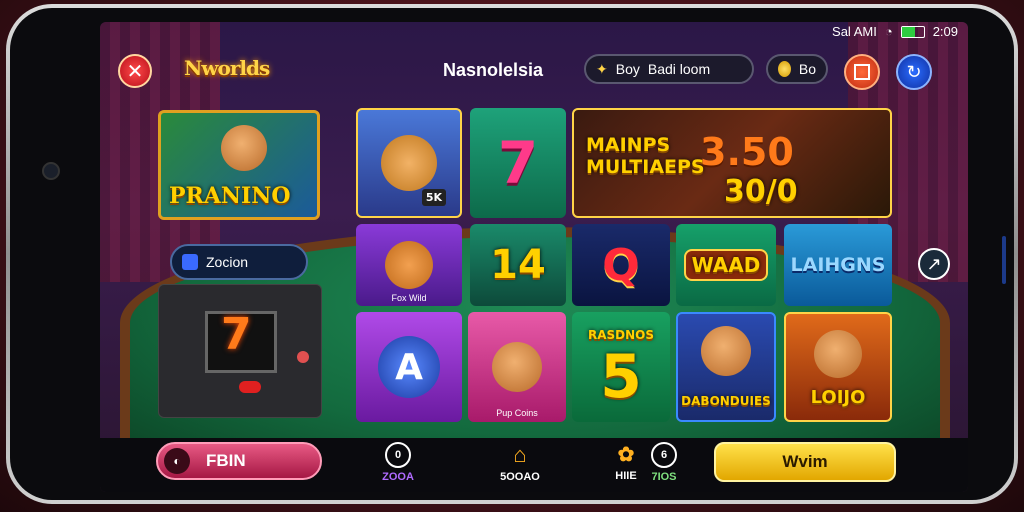  What do you see at coordinates (517, 413) in the screenshot?
I see `tile-label: Pup Coins` at bounding box center [517, 413].